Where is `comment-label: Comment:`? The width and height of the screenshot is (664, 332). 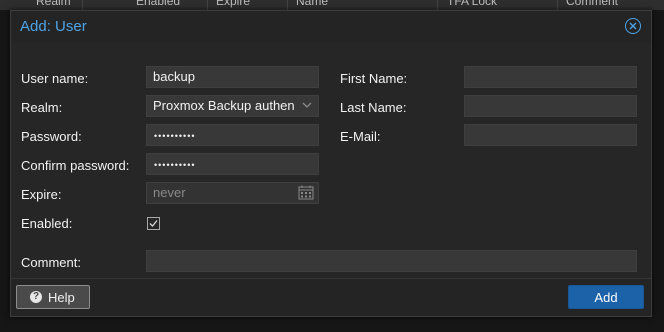
comment-label: Comment: is located at coordinates (51, 262).